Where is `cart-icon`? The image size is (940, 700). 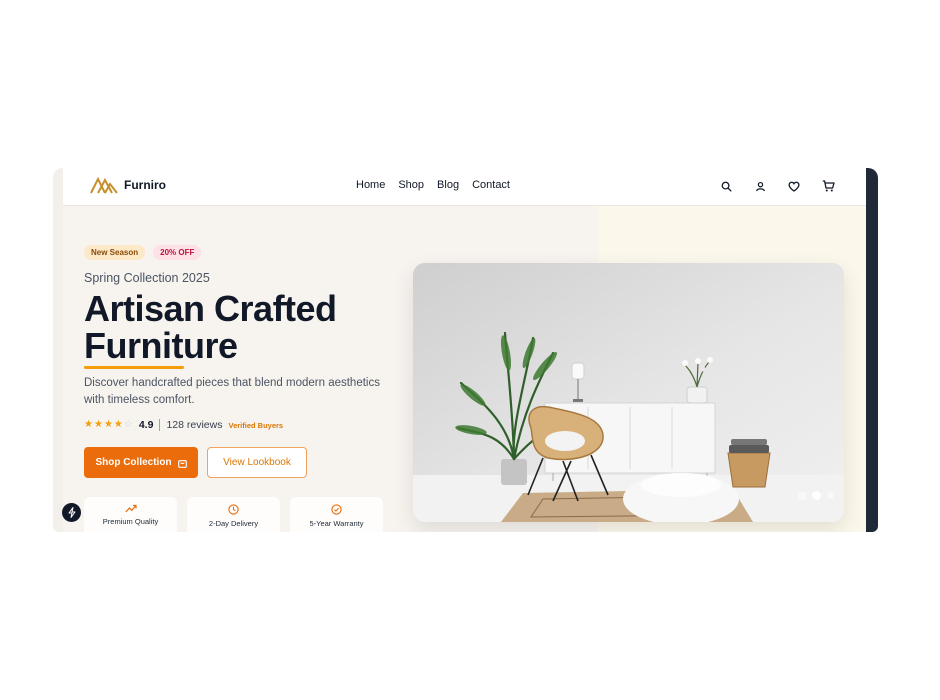
cart-icon is located at coordinates (828, 186).